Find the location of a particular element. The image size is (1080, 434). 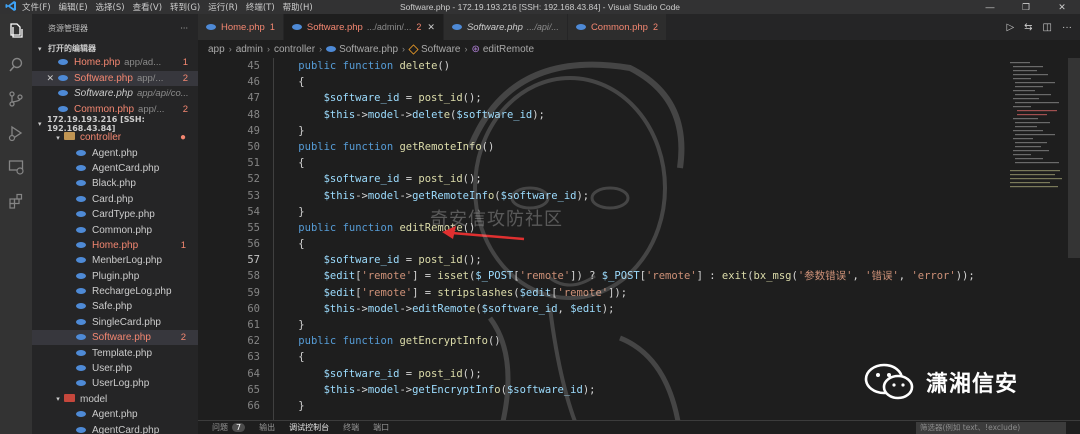

folder-name: model is located at coordinates (94, 399).